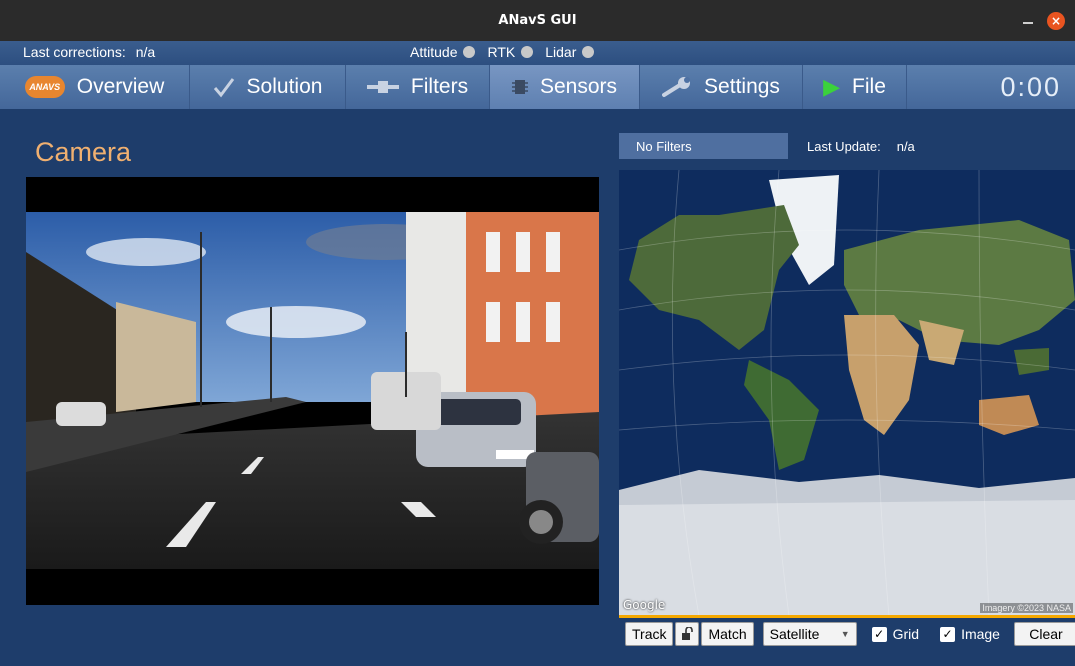  Describe the element at coordinates (794, 634) in the screenshot. I see `map-type-value: Satellite` at that location.